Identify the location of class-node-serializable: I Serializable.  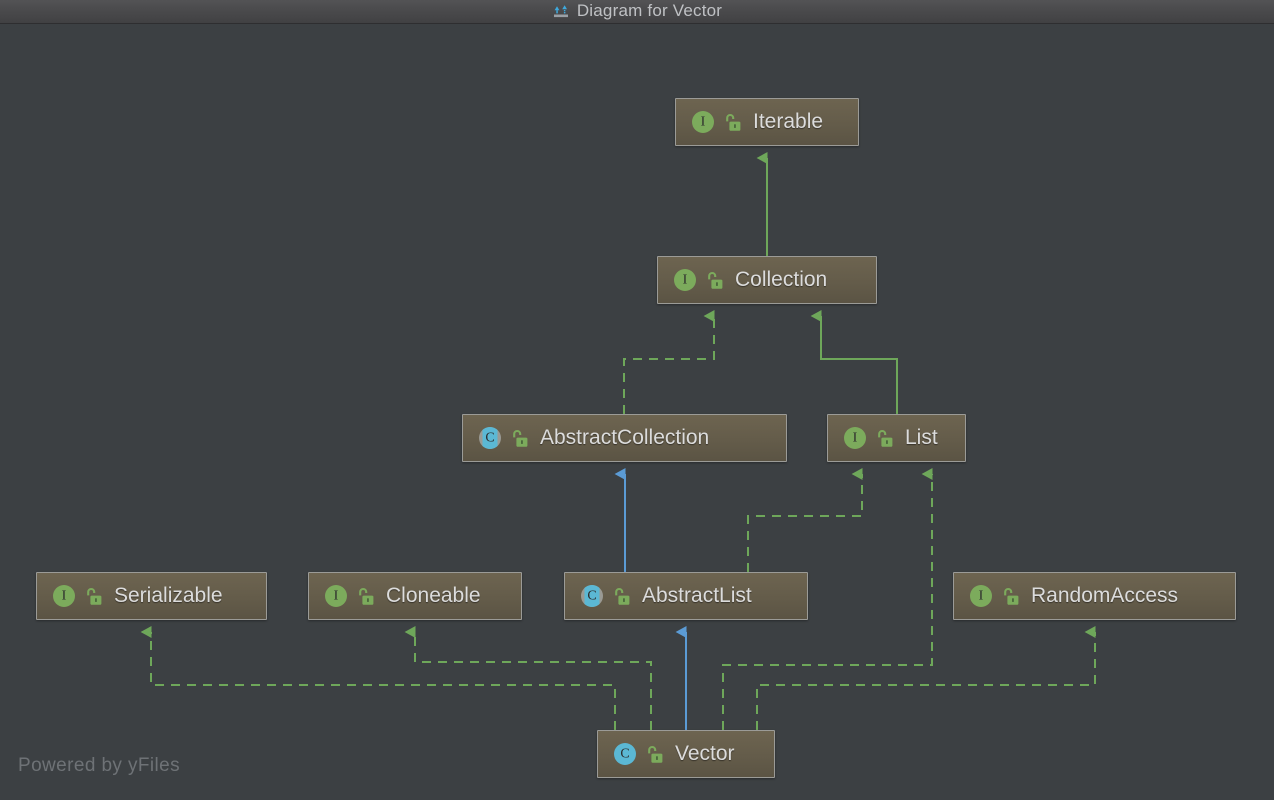
(151, 596).